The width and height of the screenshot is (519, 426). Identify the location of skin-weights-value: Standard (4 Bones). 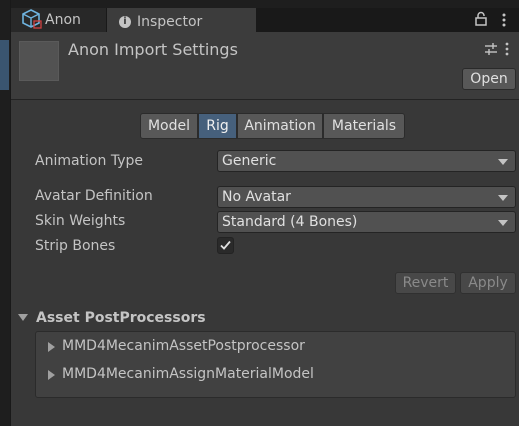
(290, 222).